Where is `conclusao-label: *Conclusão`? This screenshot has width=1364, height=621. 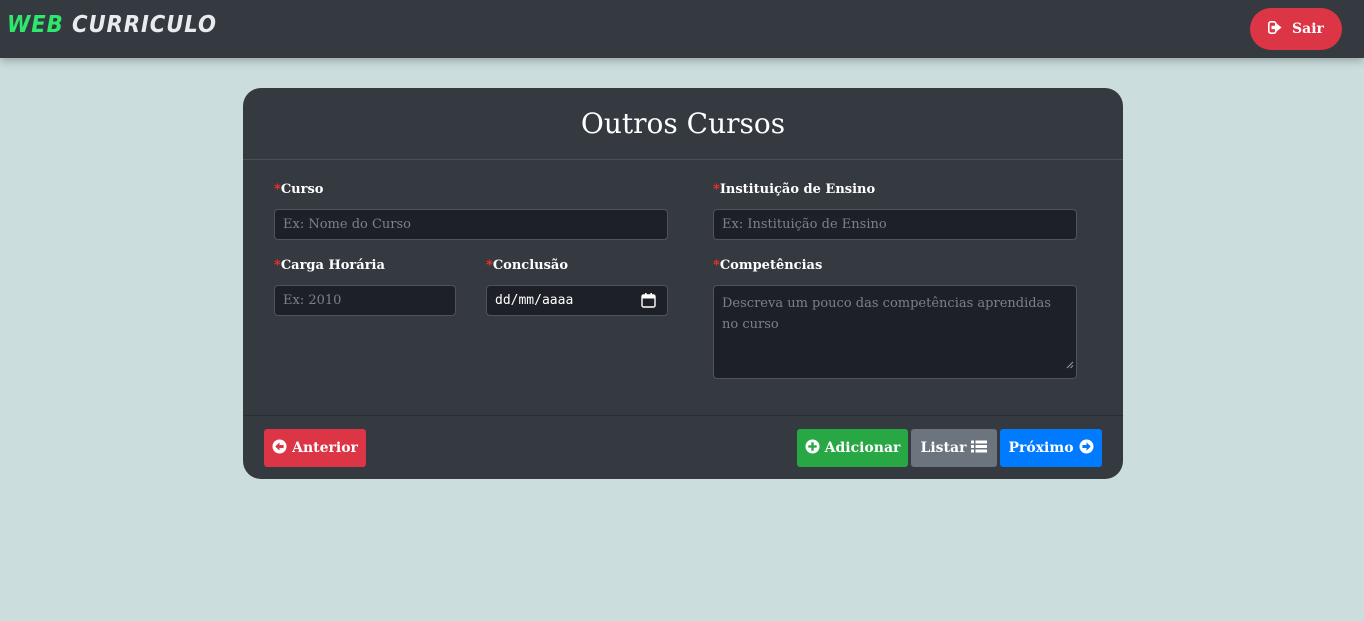 conclusao-label: *Conclusão is located at coordinates (527, 265).